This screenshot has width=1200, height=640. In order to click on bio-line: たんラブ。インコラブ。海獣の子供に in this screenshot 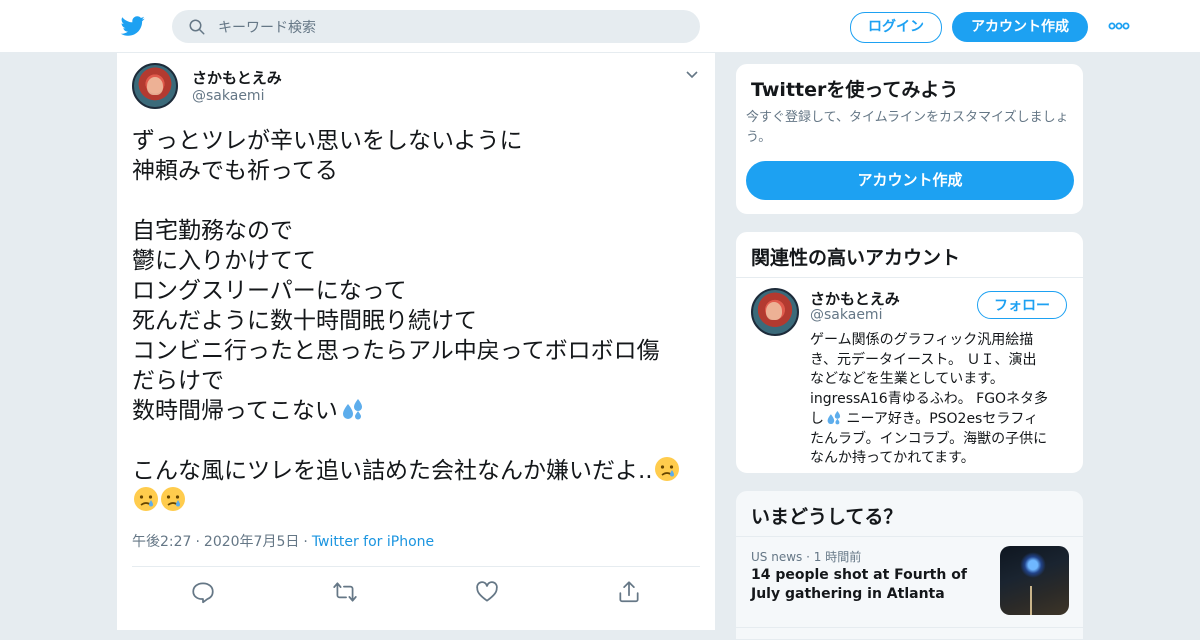, I will do `click(929, 438)`.